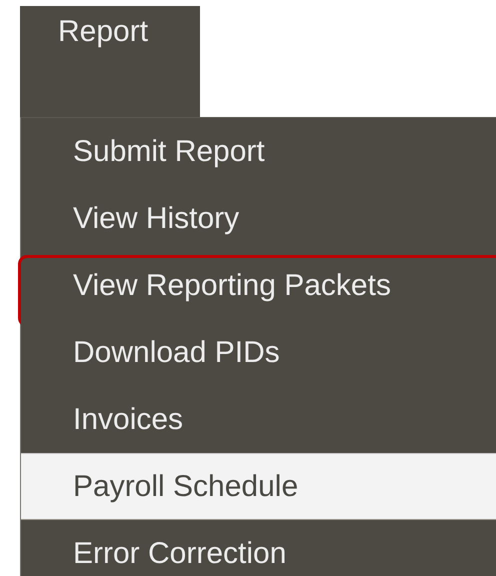 This screenshot has width=496, height=576. What do you see at coordinates (110, 61) in the screenshot?
I see `menu-tab: Report` at bounding box center [110, 61].